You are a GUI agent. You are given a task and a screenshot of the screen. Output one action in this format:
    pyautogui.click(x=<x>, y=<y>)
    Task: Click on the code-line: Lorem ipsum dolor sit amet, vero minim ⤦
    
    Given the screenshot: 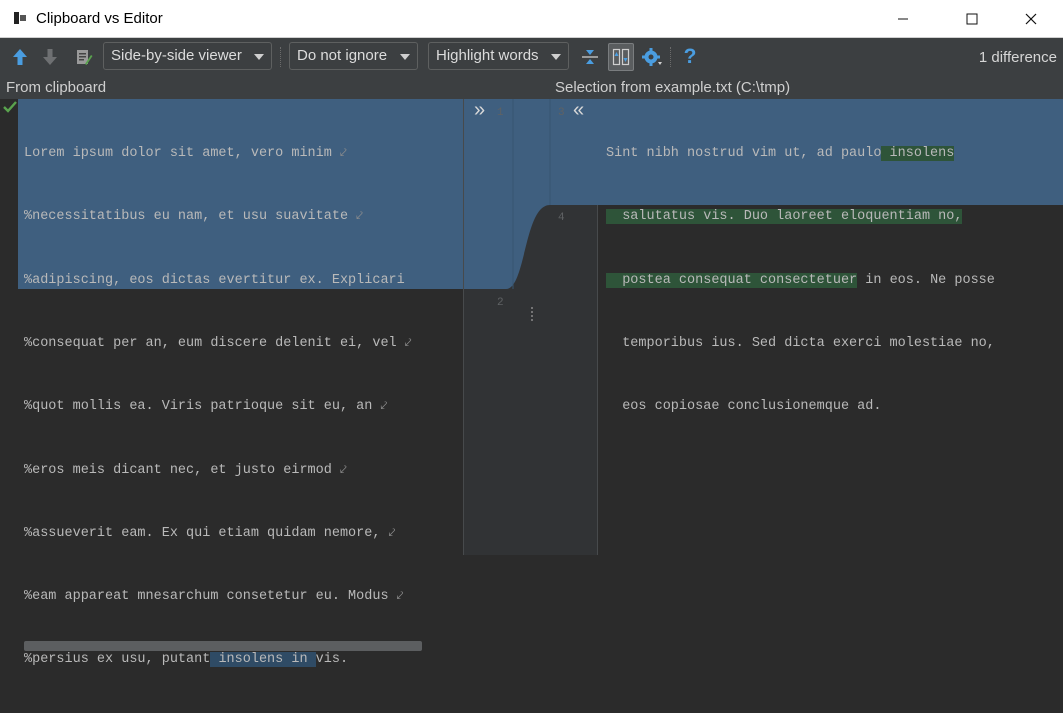 What is the action you would take?
    pyautogui.click(x=185, y=154)
    